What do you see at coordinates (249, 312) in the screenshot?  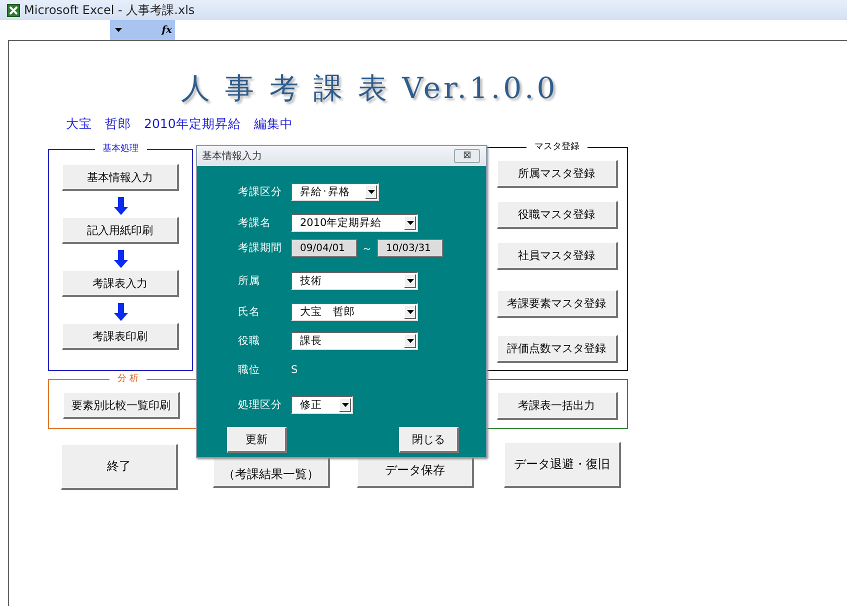 I see `field-label: 氏名` at bounding box center [249, 312].